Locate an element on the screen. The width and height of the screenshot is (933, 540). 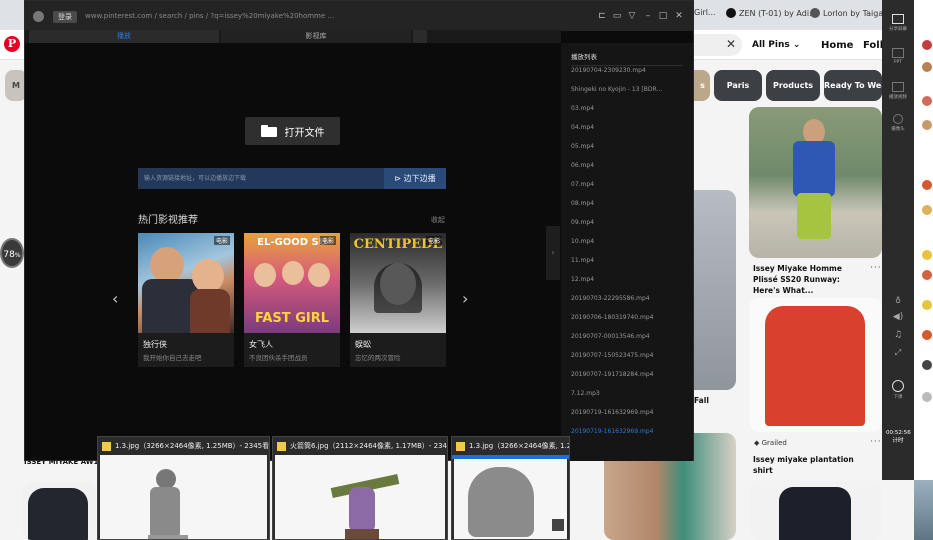
fullscreen-icon: ⤢ is located at coordinates (898, 353).